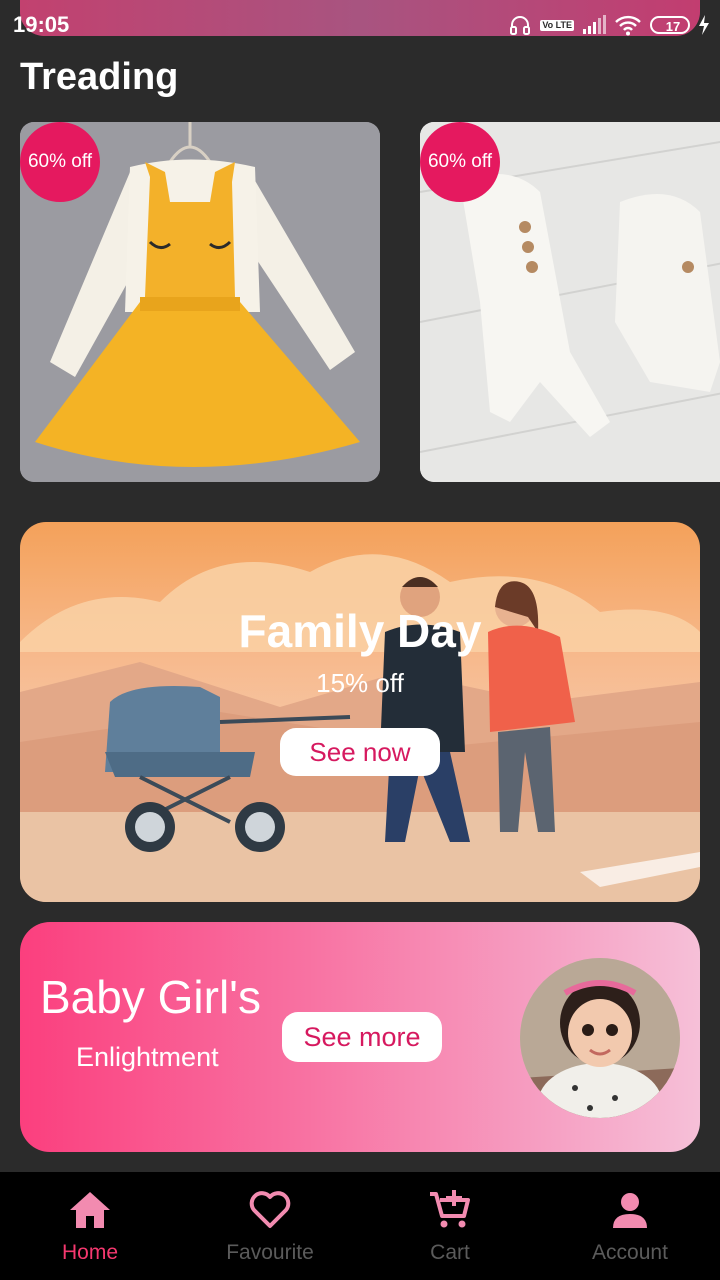  What do you see at coordinates (360, 25) in the screenshot?
I see `status-bar: 19:05 Vo LTE 17` at bounding box center [360, 25].